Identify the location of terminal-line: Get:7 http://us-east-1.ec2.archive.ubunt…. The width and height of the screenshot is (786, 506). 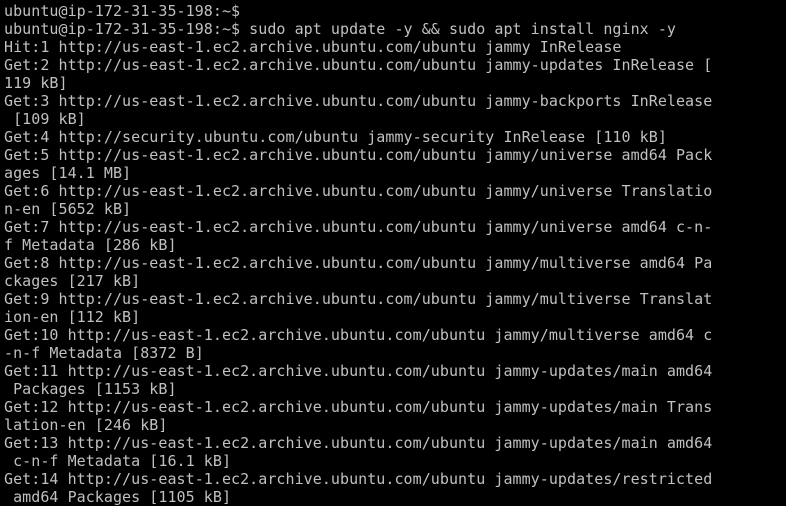
(358, 227).